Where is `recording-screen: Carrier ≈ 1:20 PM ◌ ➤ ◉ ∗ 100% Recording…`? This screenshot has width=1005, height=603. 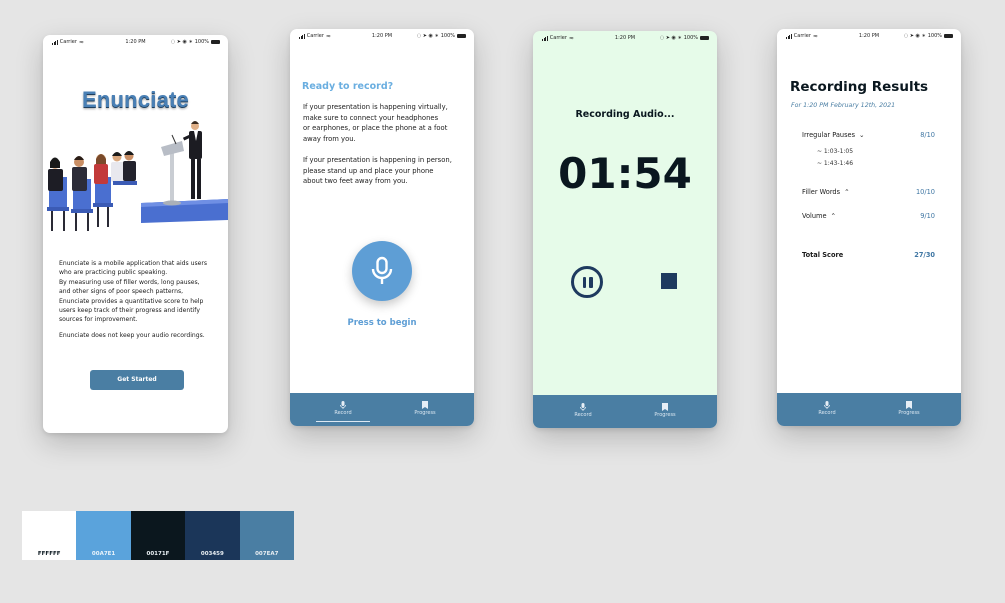 recording-screen: Carrier ≈ 1:20 PM ◌ ➤ ◉ ∗ 100% Recording… is located at coordinates (625, 229).